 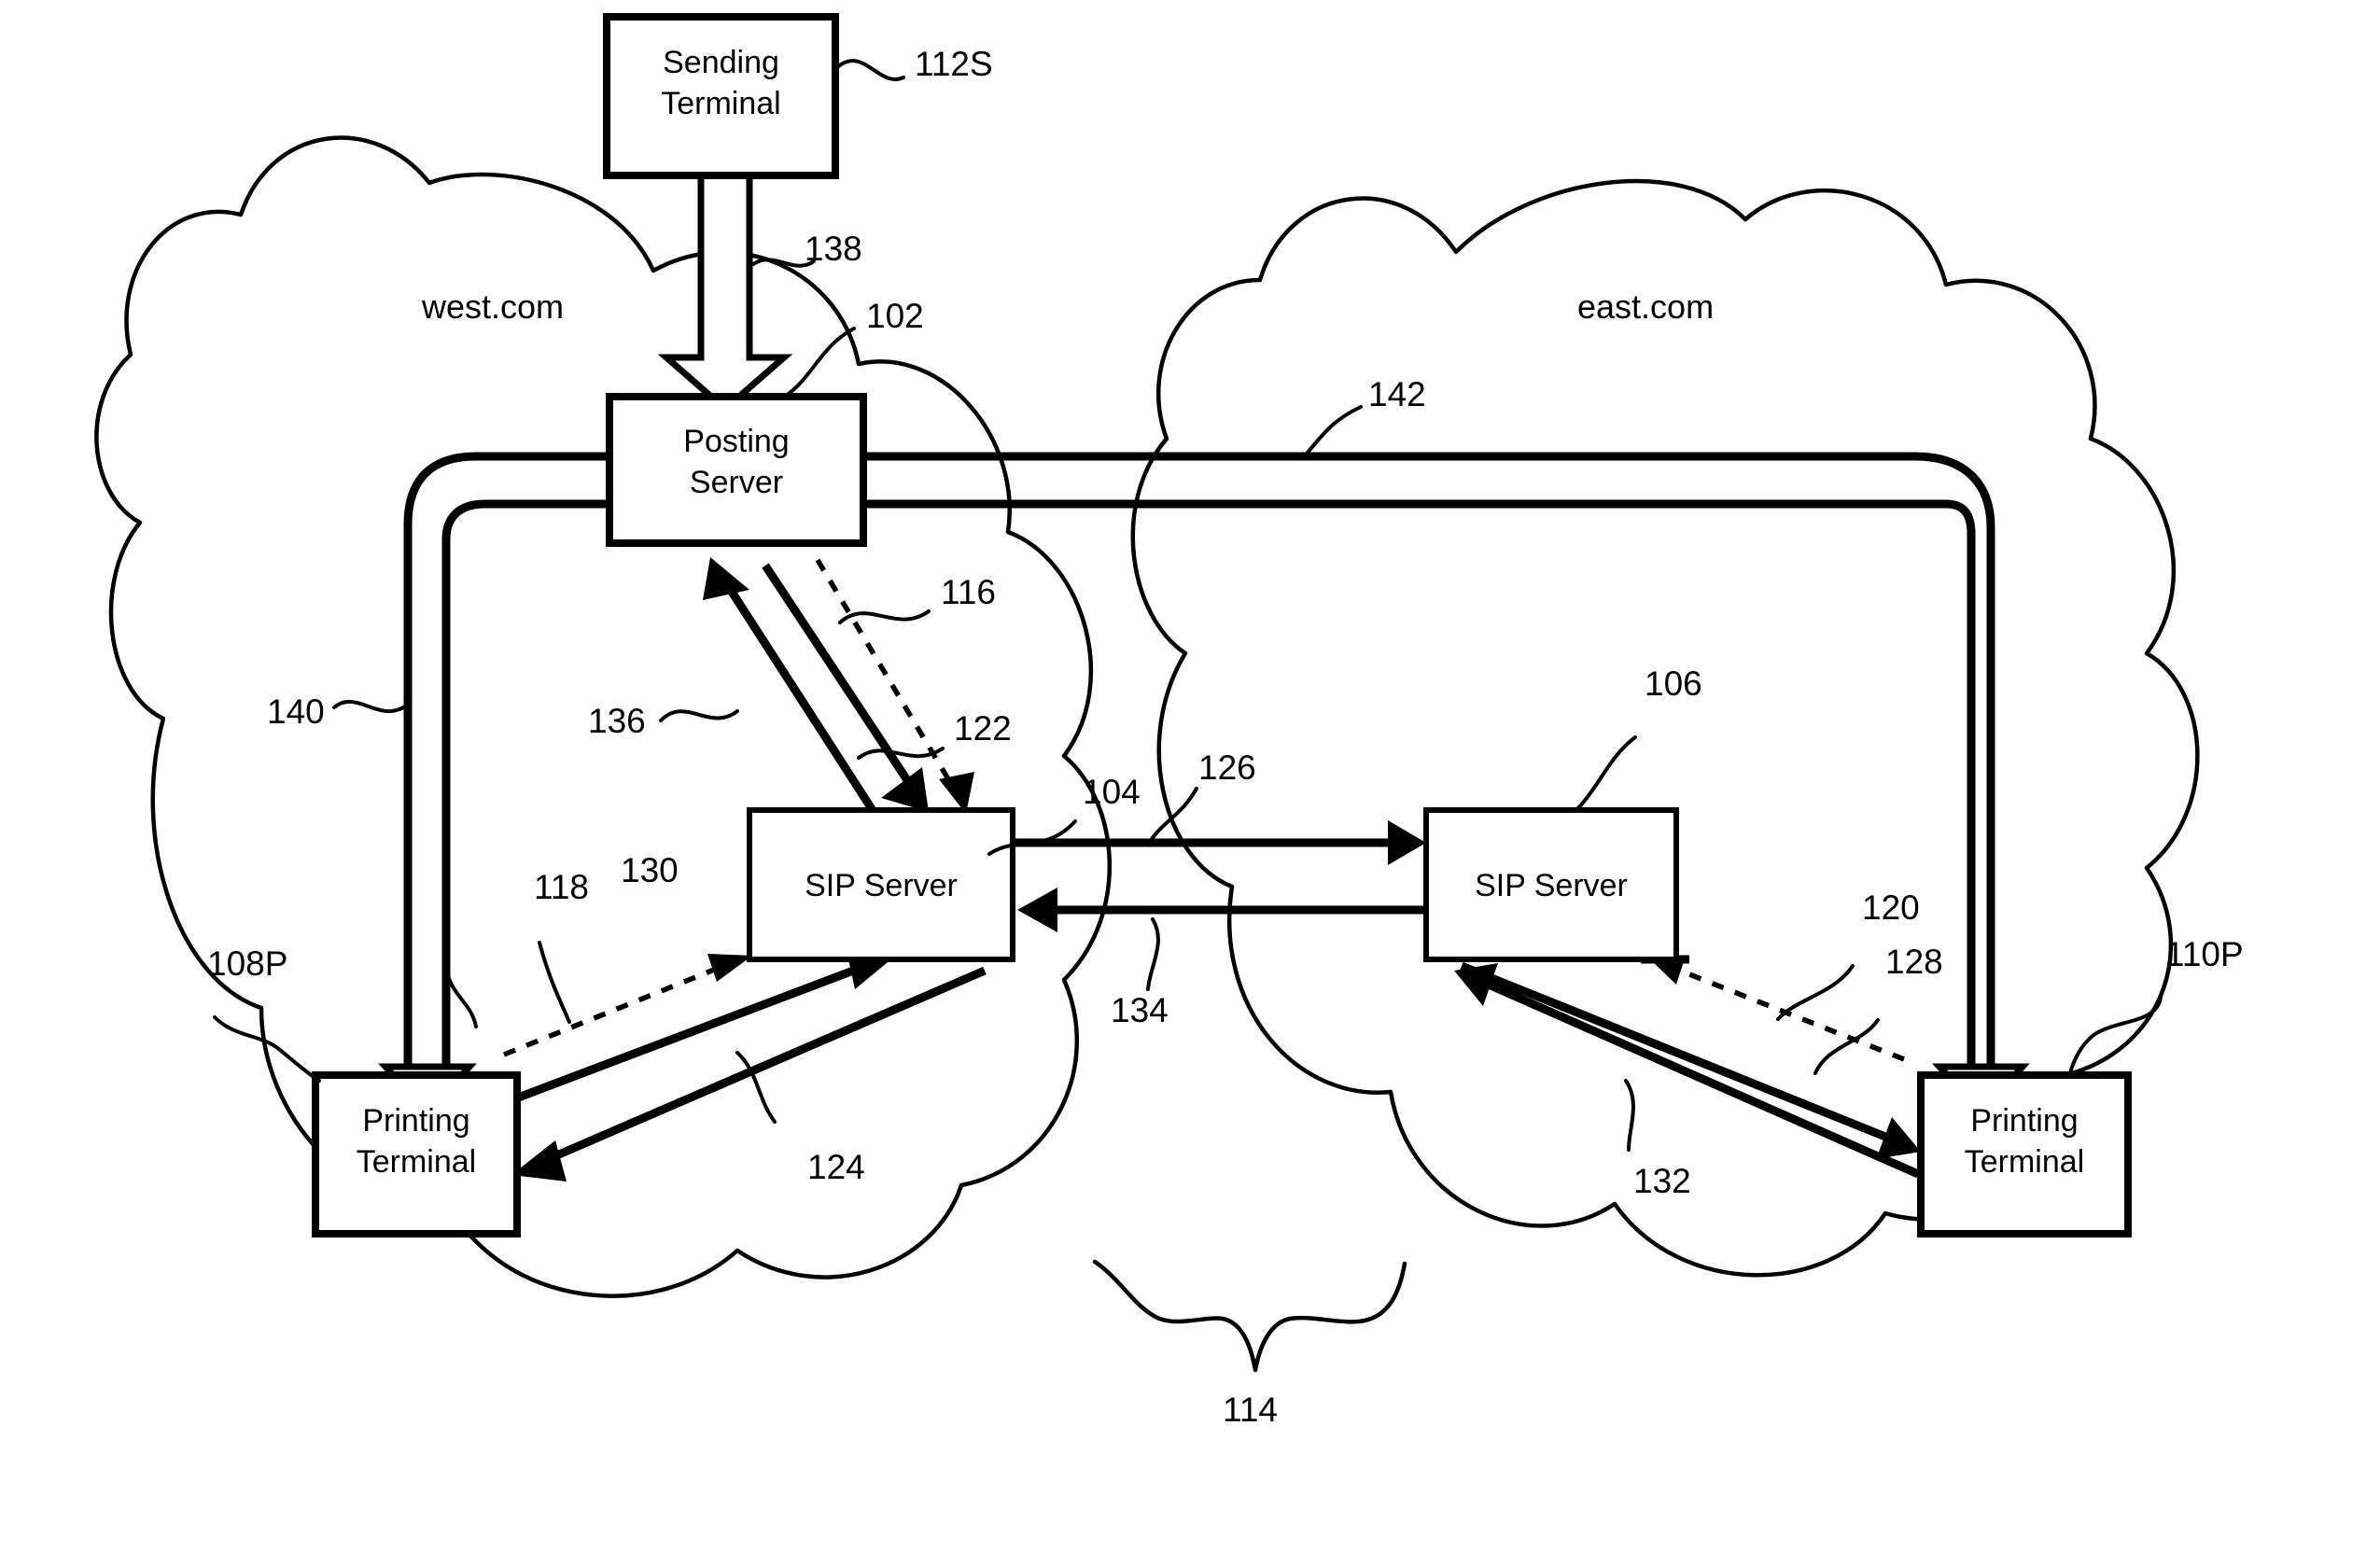 I want to click on ref-132: 132, so click(x=1662, y=1181).